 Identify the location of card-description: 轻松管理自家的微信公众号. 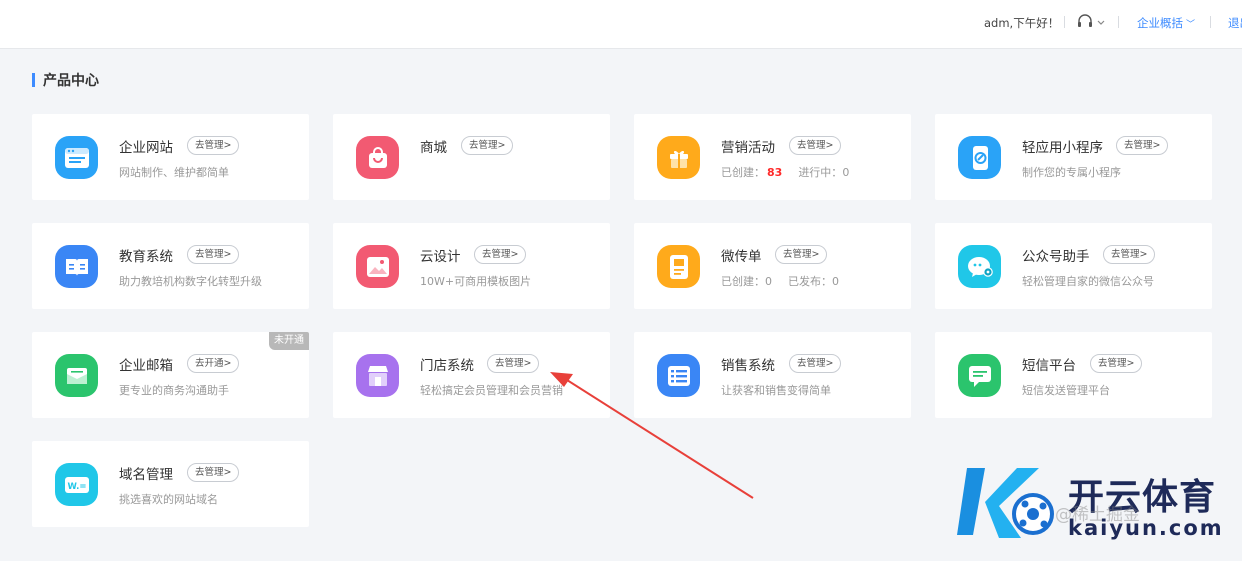
(1088, 281).